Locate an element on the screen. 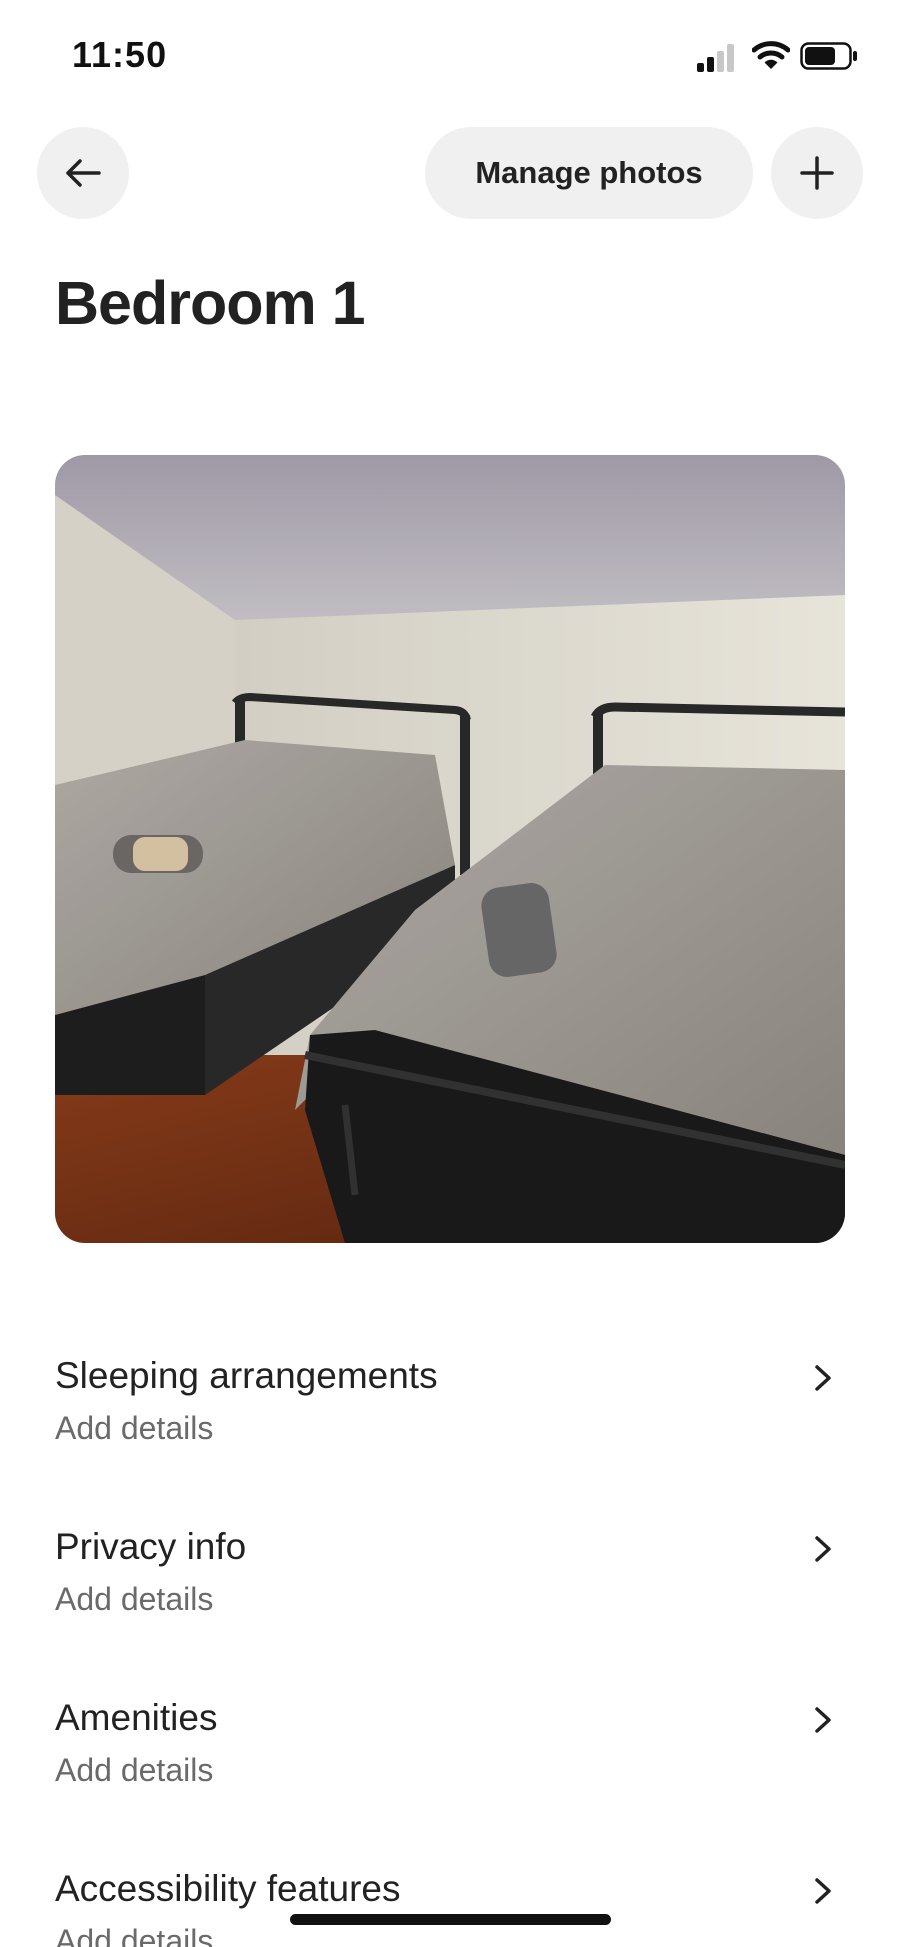 The image size is (900, 1947). row-title: Amenities is located at coordinates (136, 1717).